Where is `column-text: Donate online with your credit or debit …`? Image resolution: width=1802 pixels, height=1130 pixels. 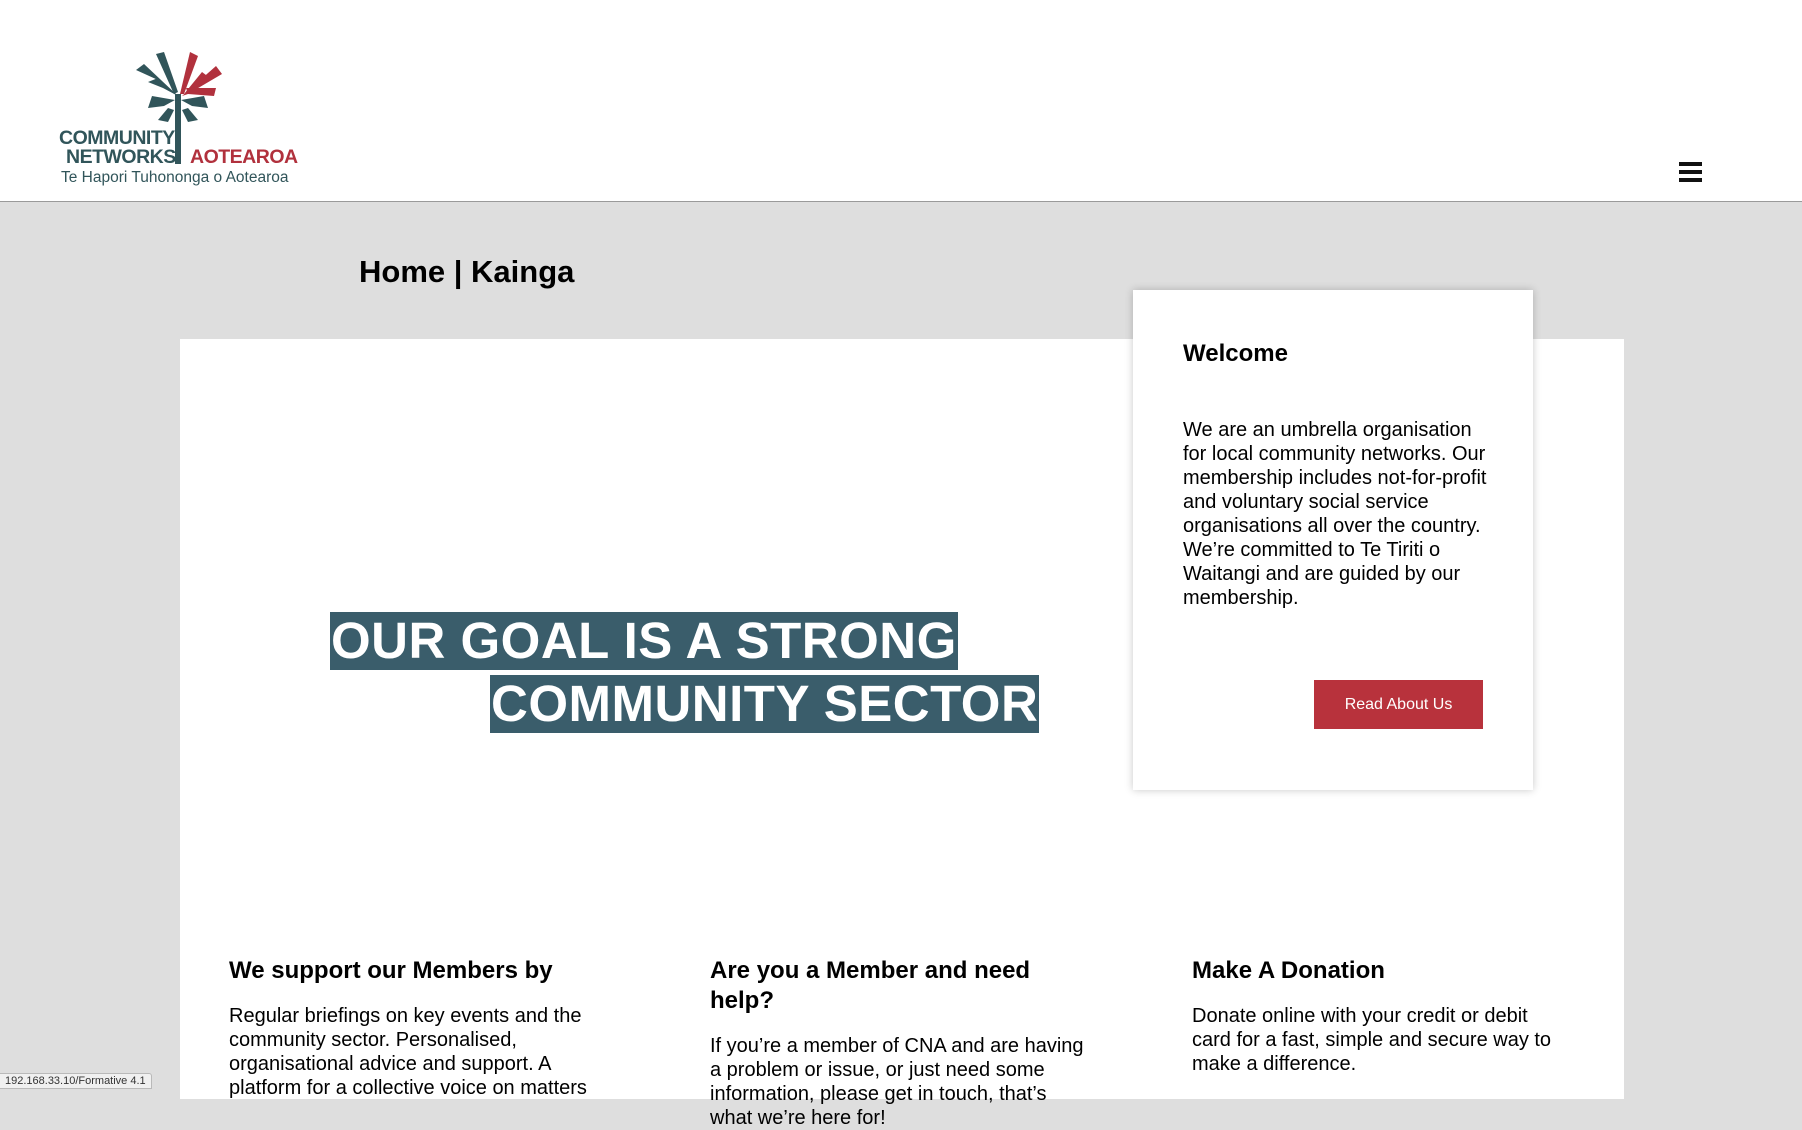 column-text: Donate online with your credit or debit … is located at coordinates (1372, 1040).